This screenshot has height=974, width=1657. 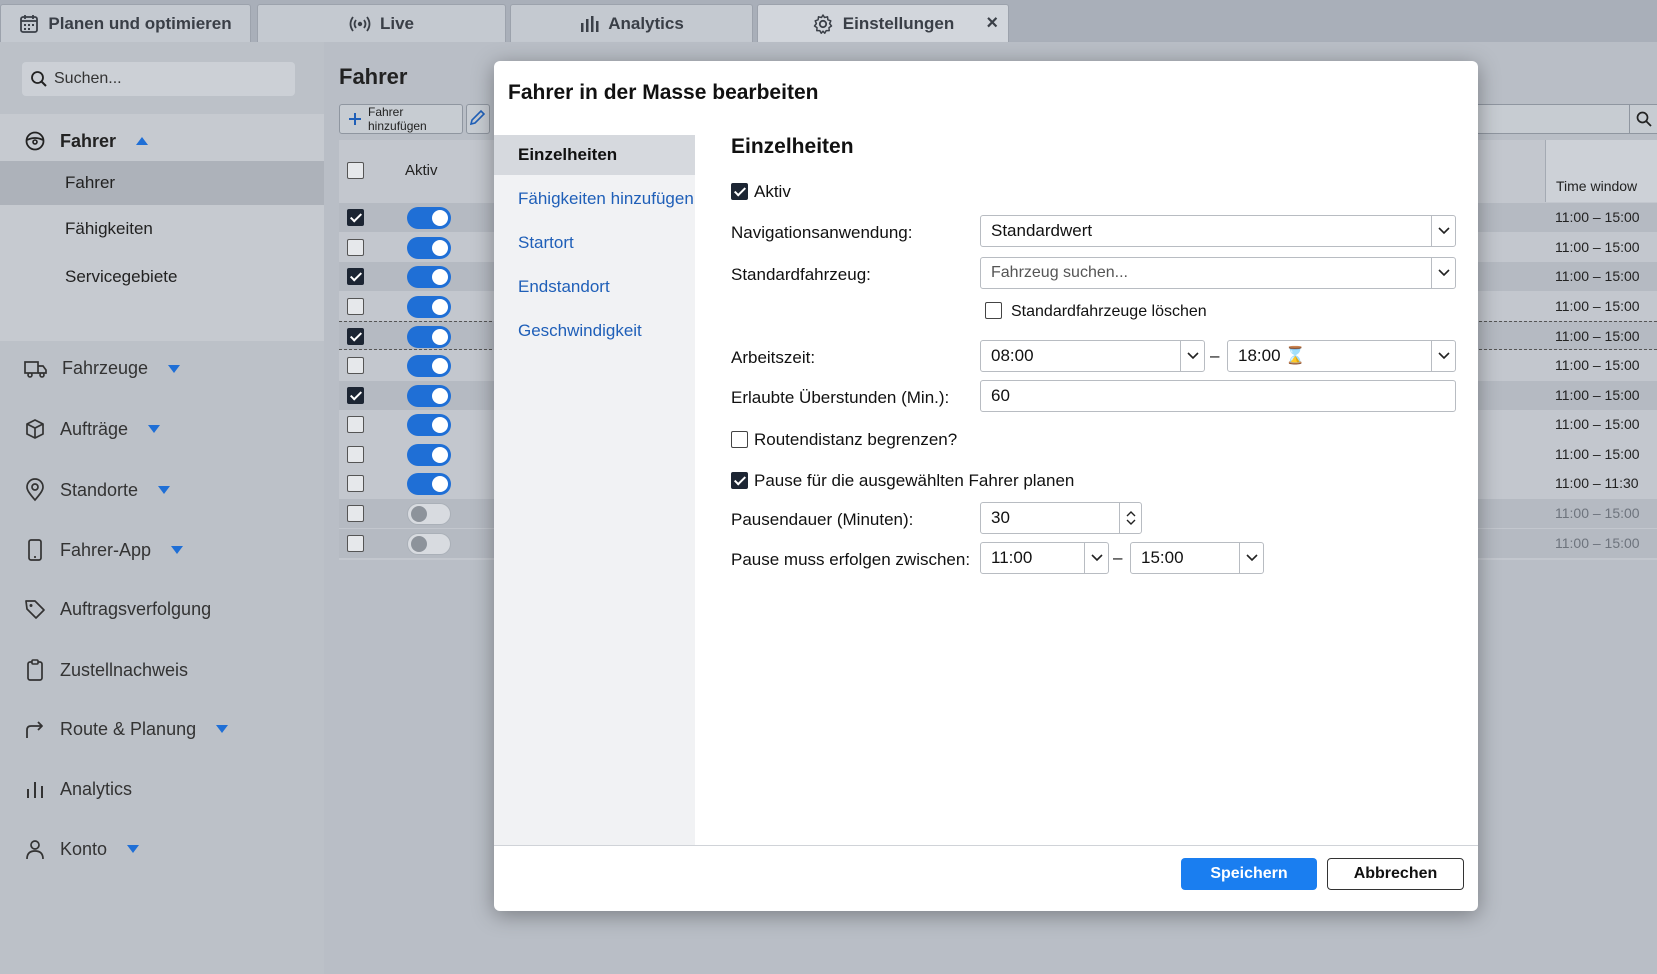 I want to click on overtime-input: 60, so click(x=1218, y=396).